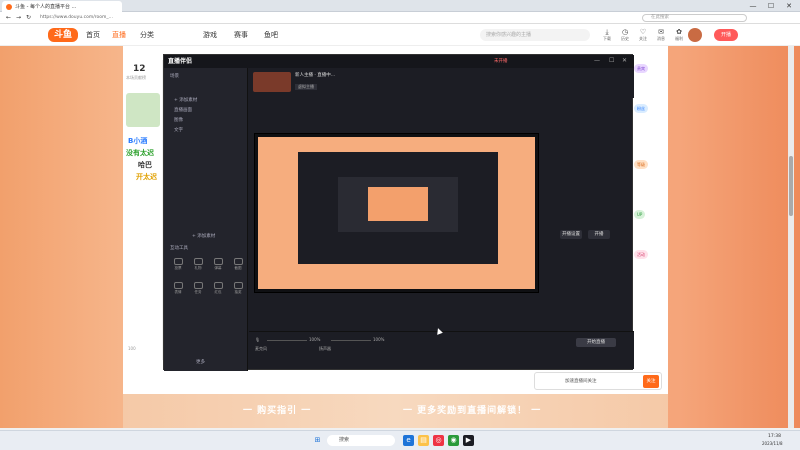  I want to click on app-maximize-icon: ☐, so click(611, 60).